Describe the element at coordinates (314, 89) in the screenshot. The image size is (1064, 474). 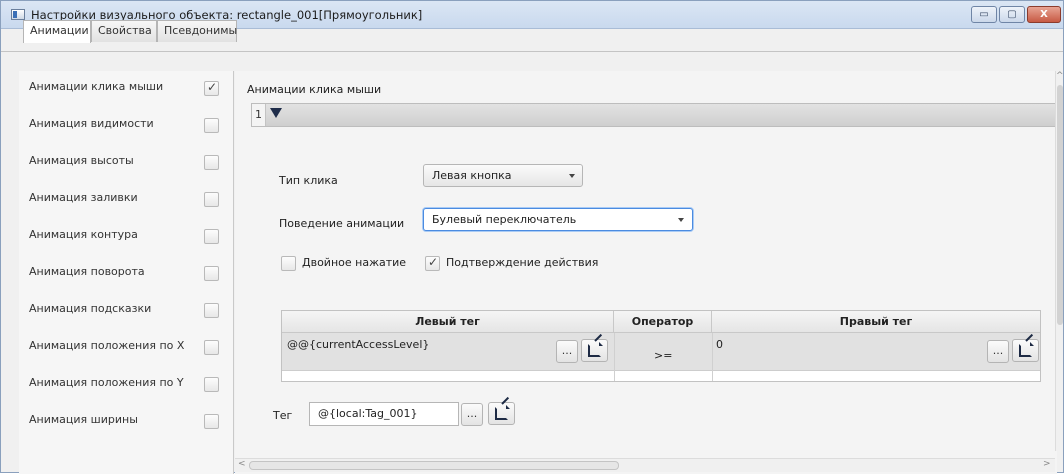
I see `section-title: Анимации клика мыши` at that location.